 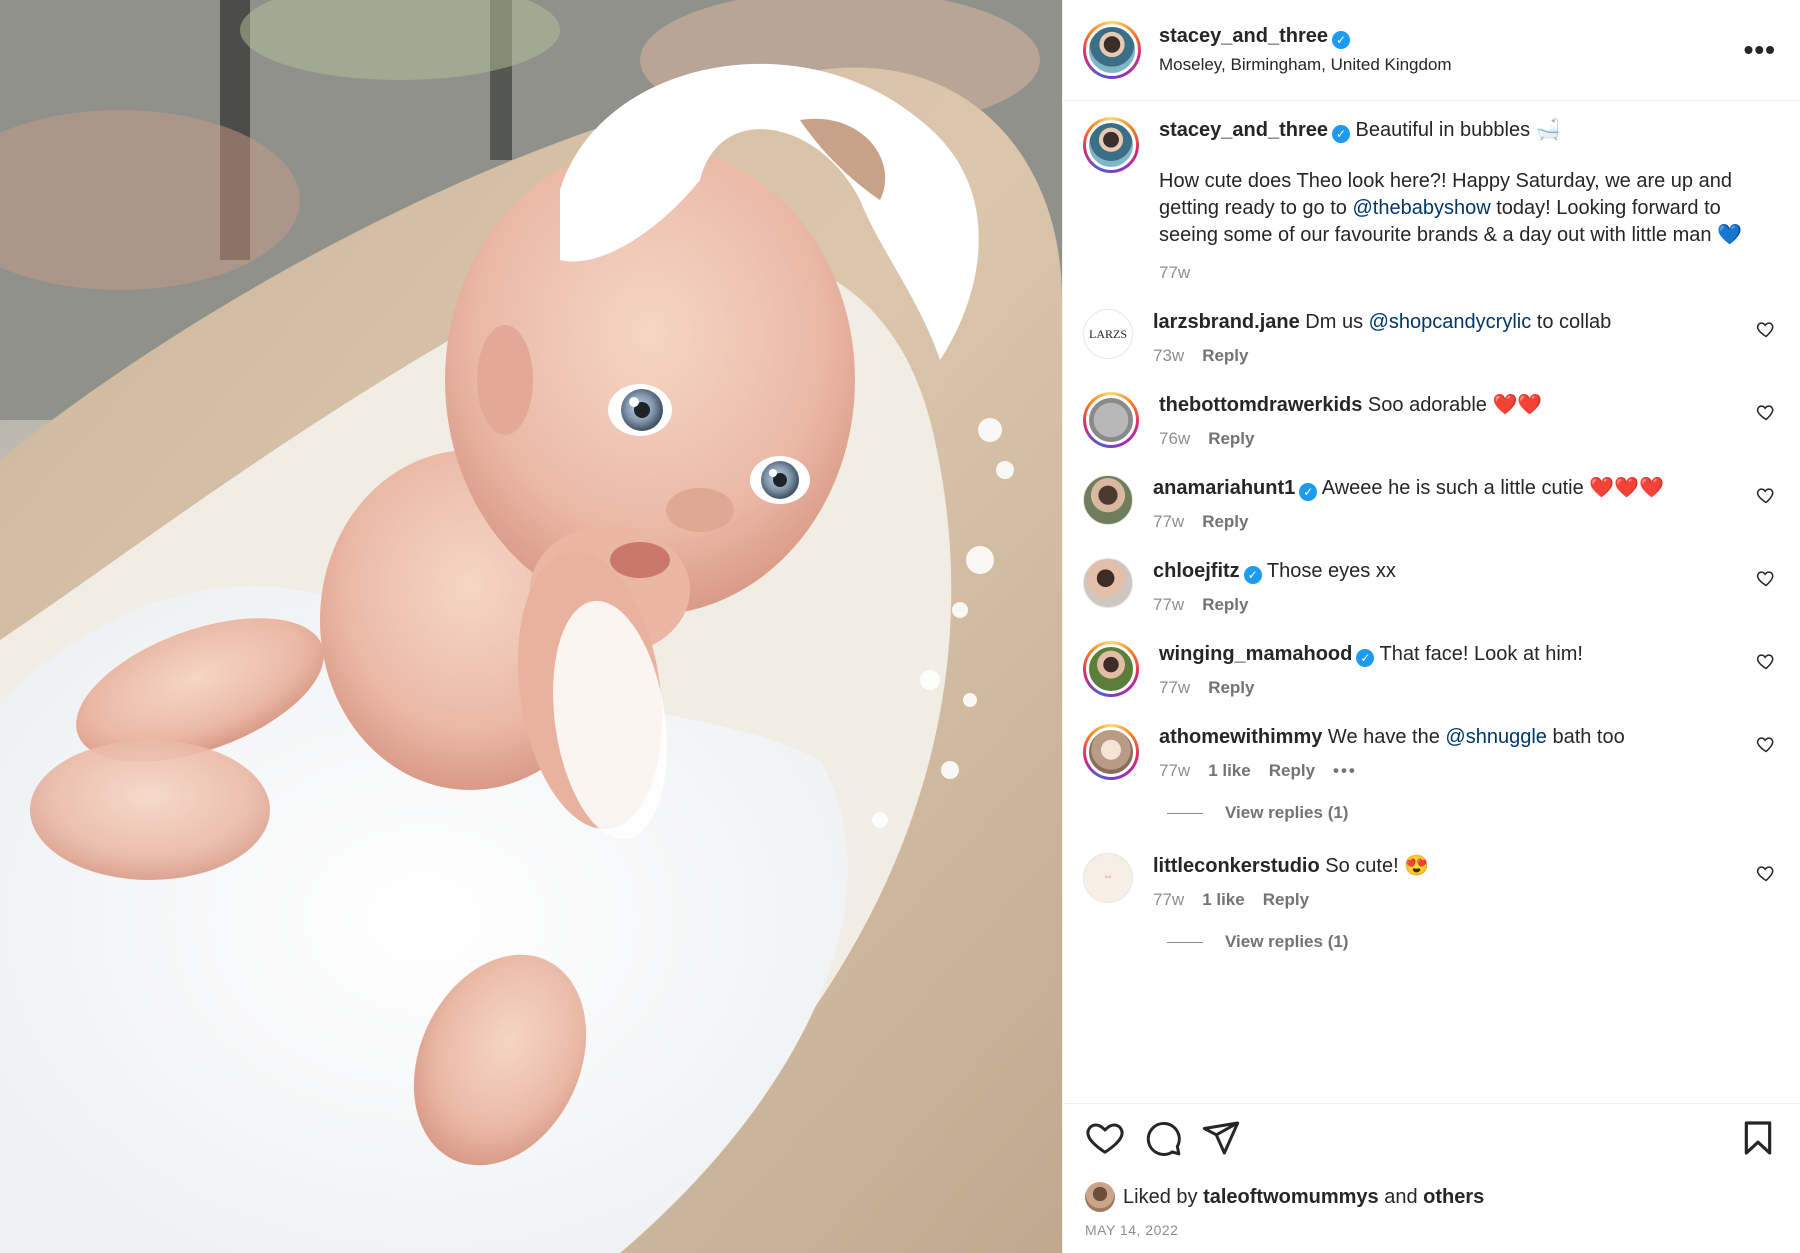 I want to click on comment-time: 73w, so click(x=1168, y=356).